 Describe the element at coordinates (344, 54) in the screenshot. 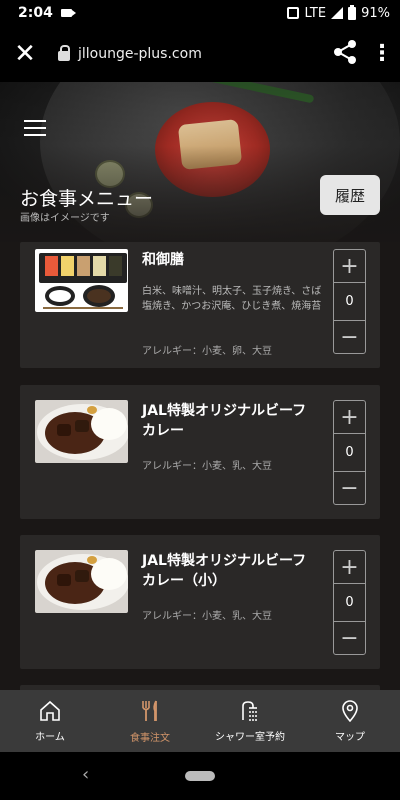

I see `share-icon` at that location.